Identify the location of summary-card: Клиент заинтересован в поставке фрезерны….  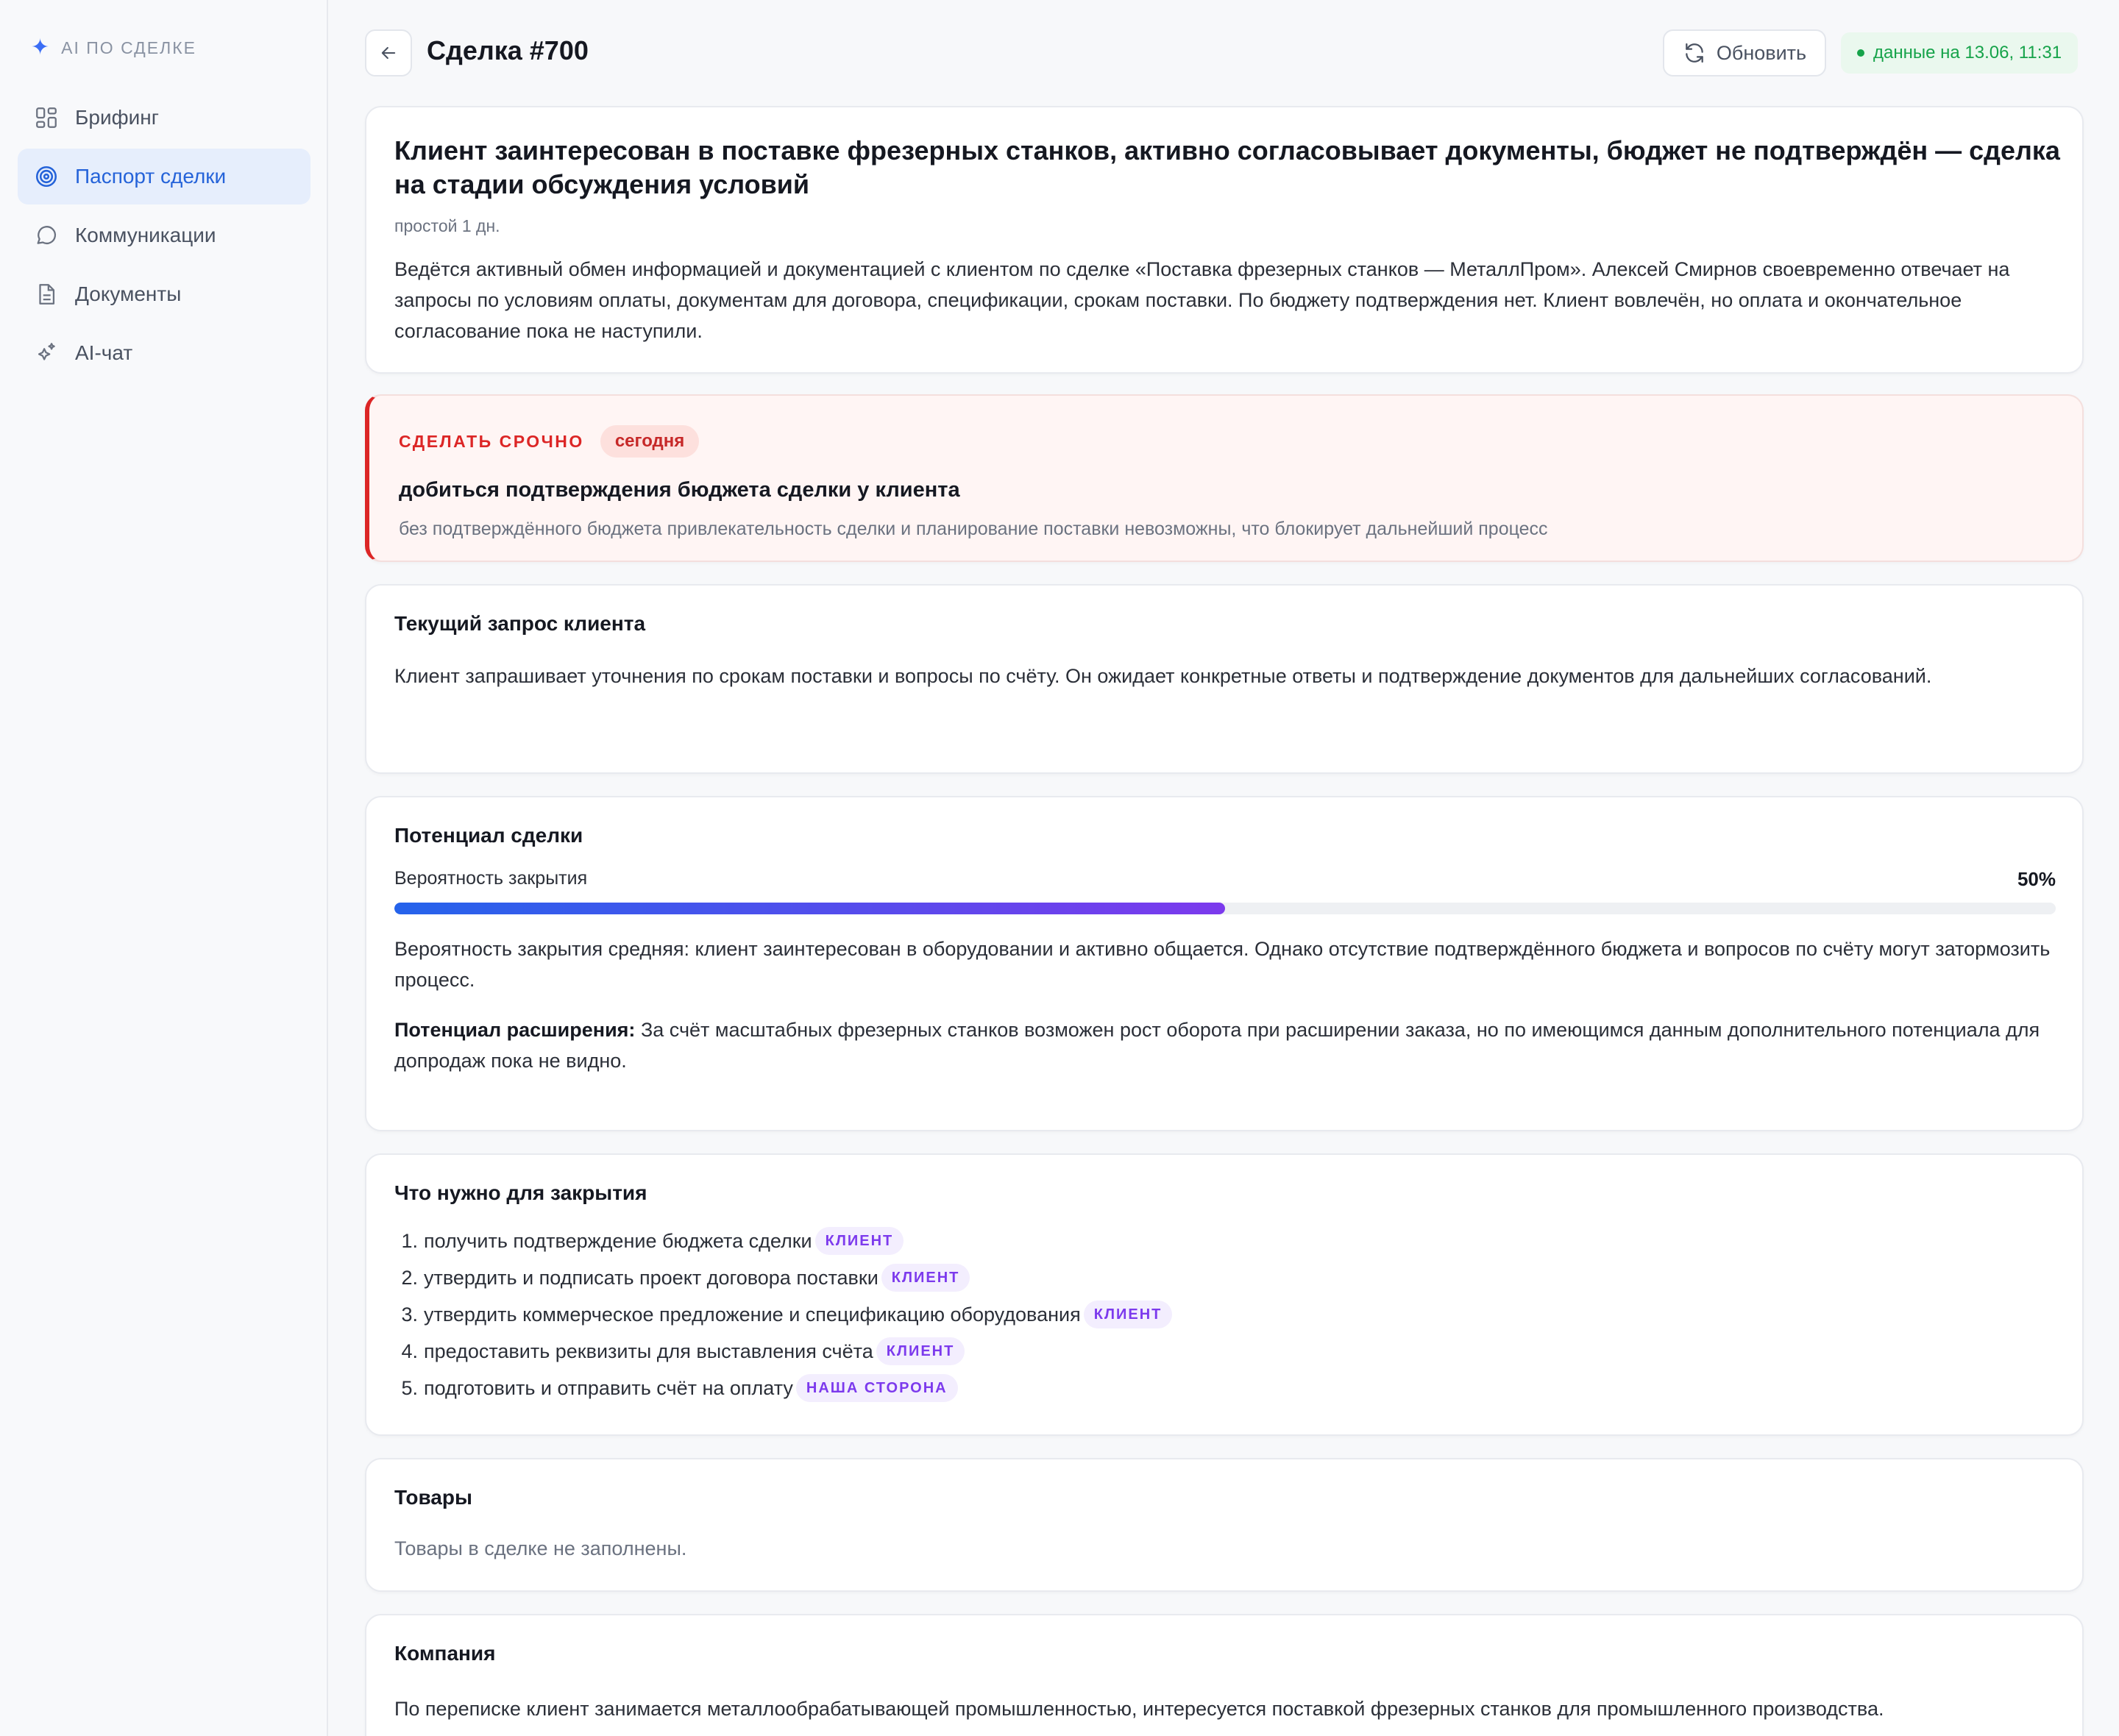
(1224, 240).